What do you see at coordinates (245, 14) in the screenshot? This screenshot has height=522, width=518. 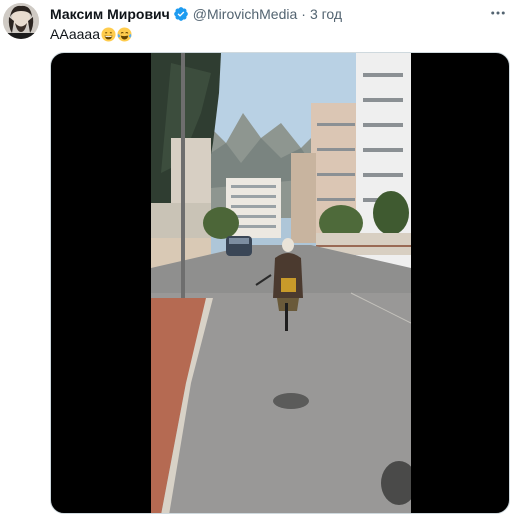 I see `user-handle: @MirovichMedia` at bounding box center [245, 14].